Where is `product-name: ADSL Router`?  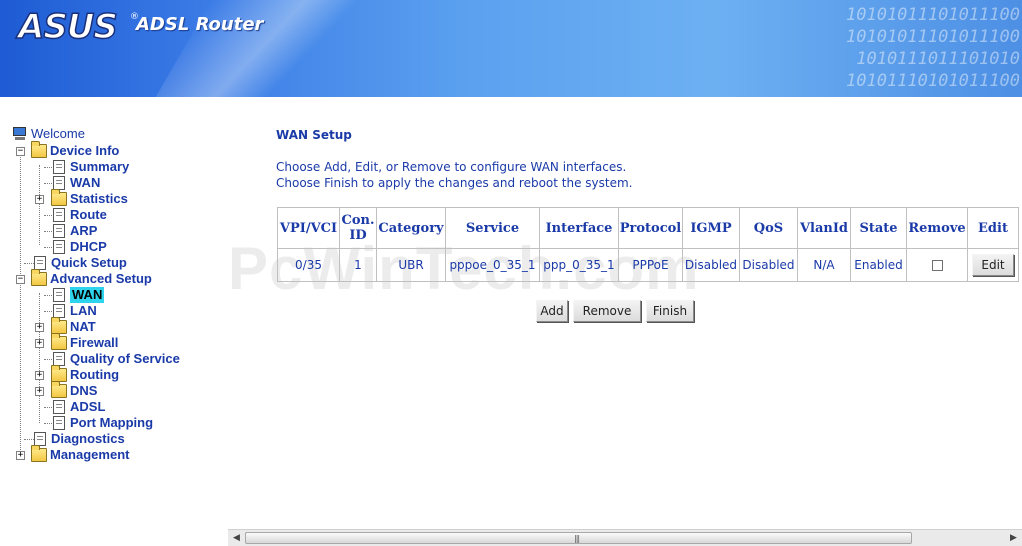
product-name: ADSL Router is located at coordinates (200, 24).